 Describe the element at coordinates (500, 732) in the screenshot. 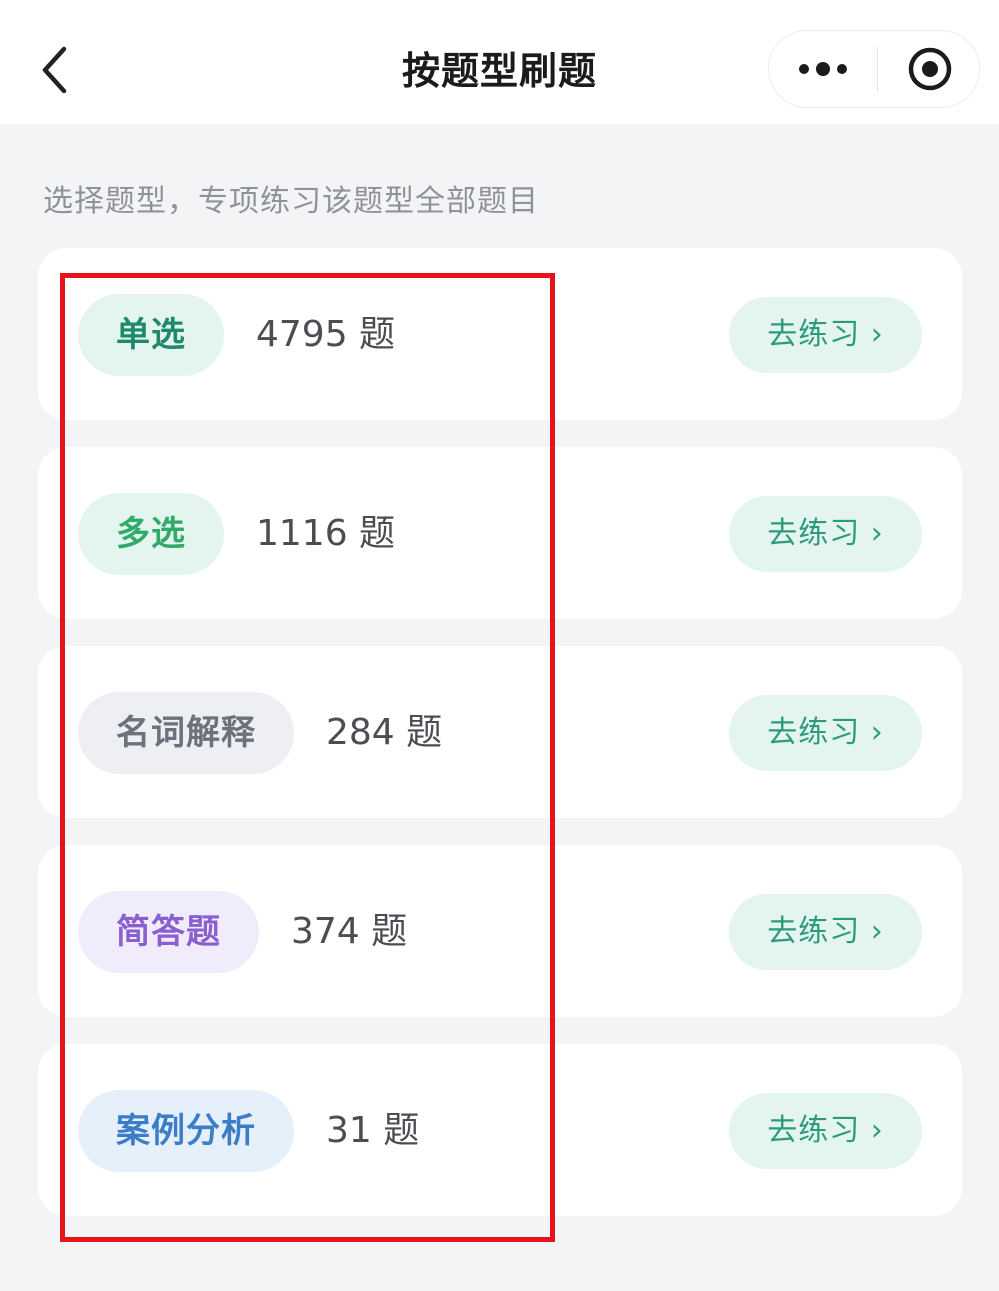

I see `category-card: 名词解释 284 题 去练习 ›` at that location.